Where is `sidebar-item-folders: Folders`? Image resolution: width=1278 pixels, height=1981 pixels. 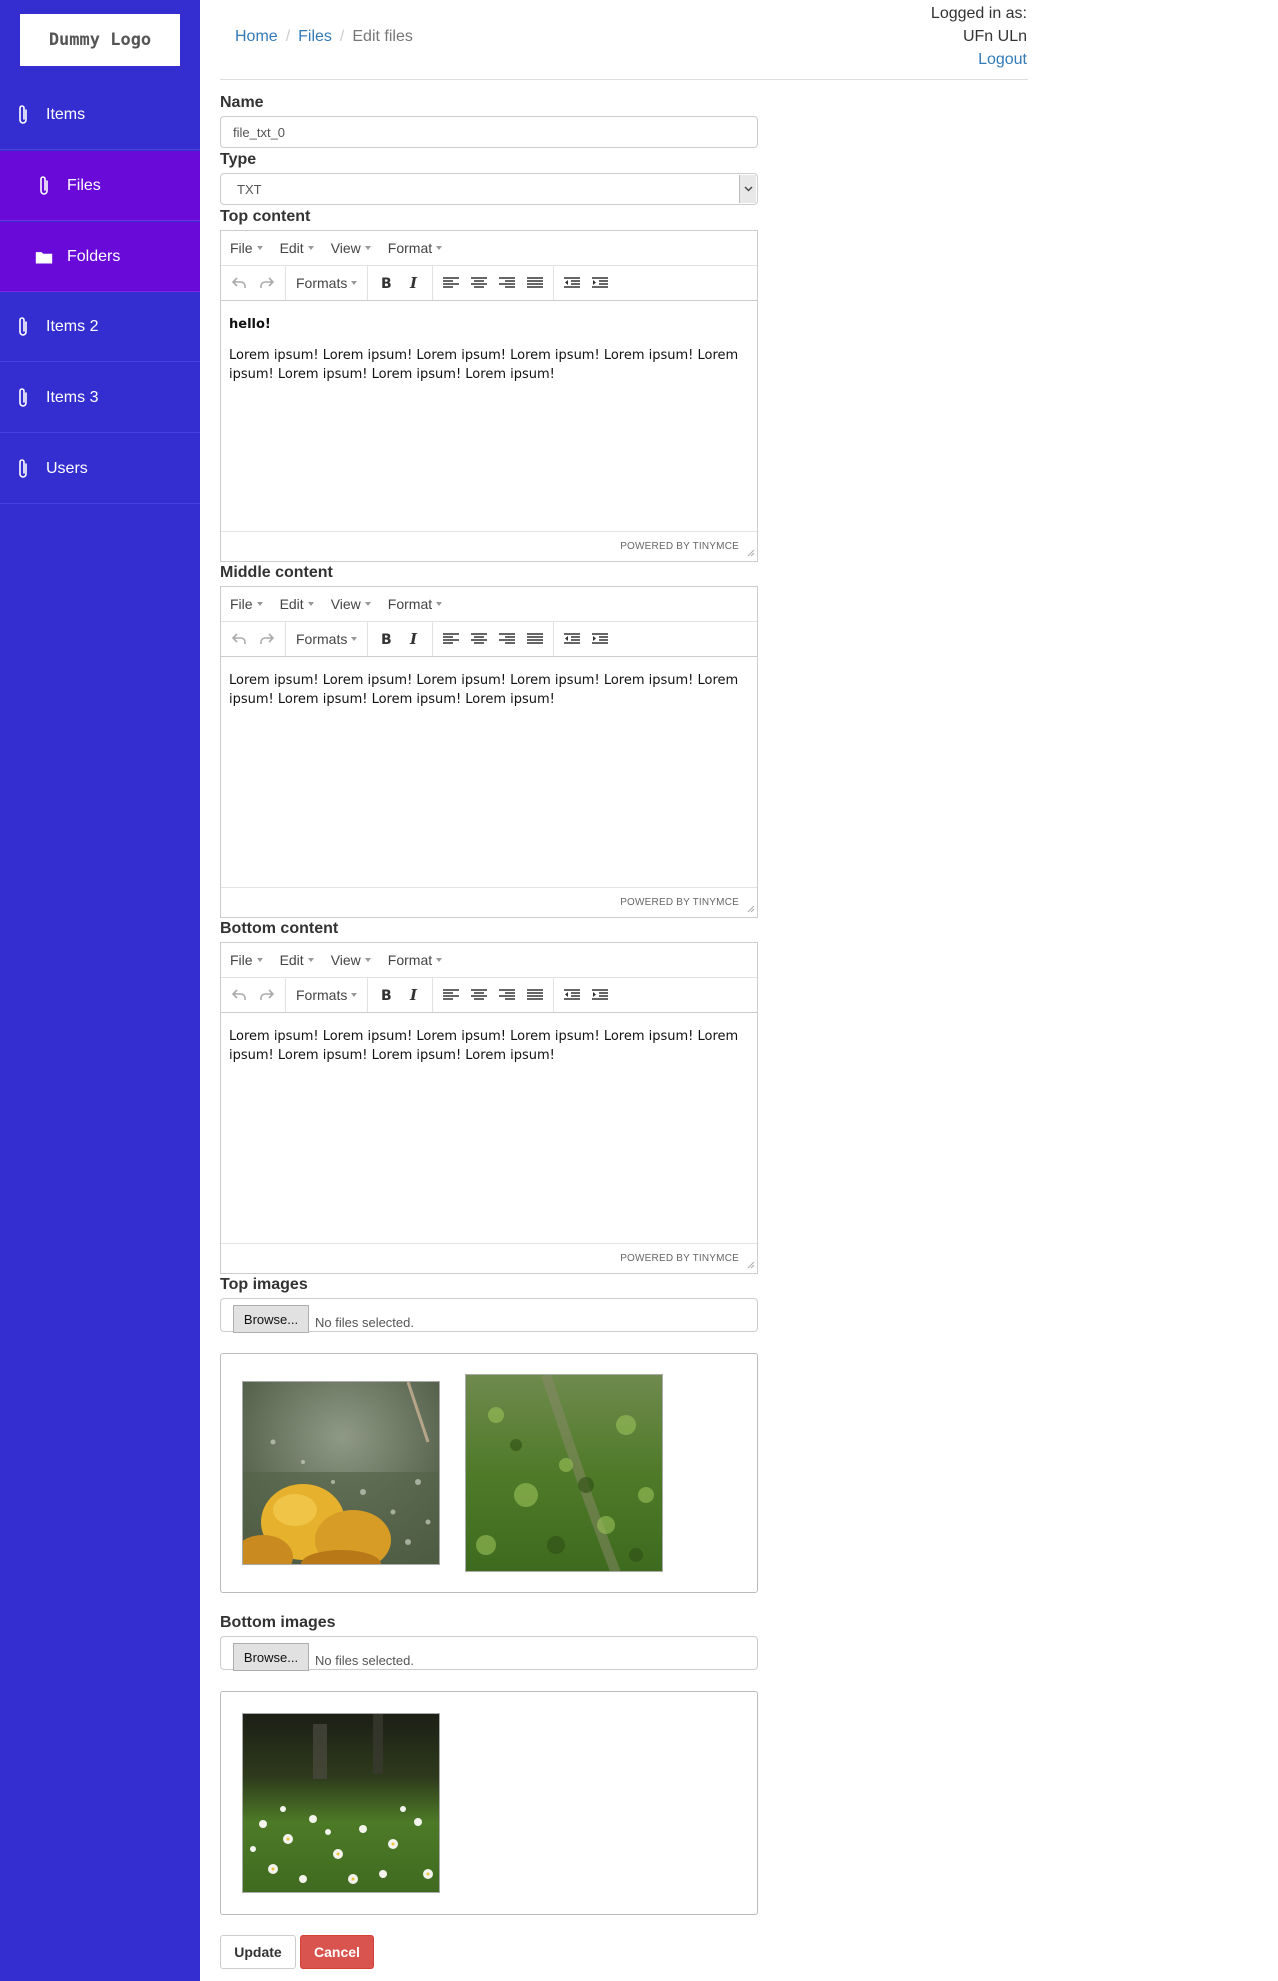
sidebar-item-folders: Folders is located at coordinates (100, 257).